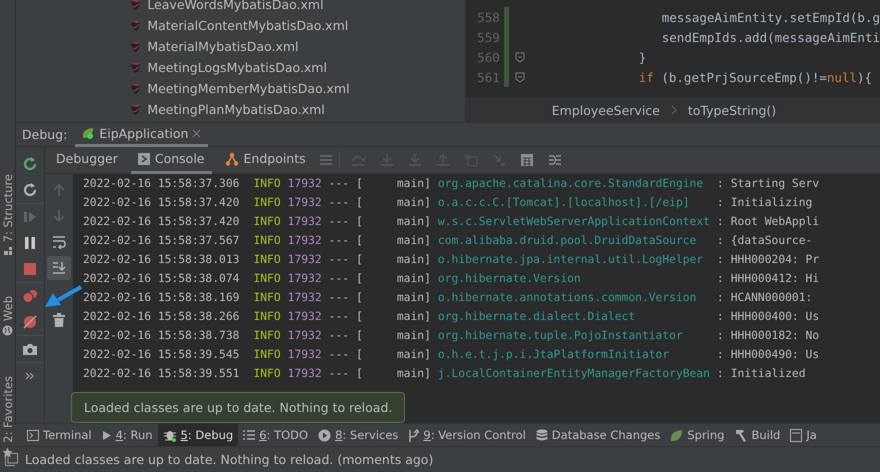 This screenshot has width=880, height=472. What do you see at coordinates (240, 25) in the screenshot?
I see `tree-item: MaterialContentMybatisDao.xml` at bounding box center [240, 25].